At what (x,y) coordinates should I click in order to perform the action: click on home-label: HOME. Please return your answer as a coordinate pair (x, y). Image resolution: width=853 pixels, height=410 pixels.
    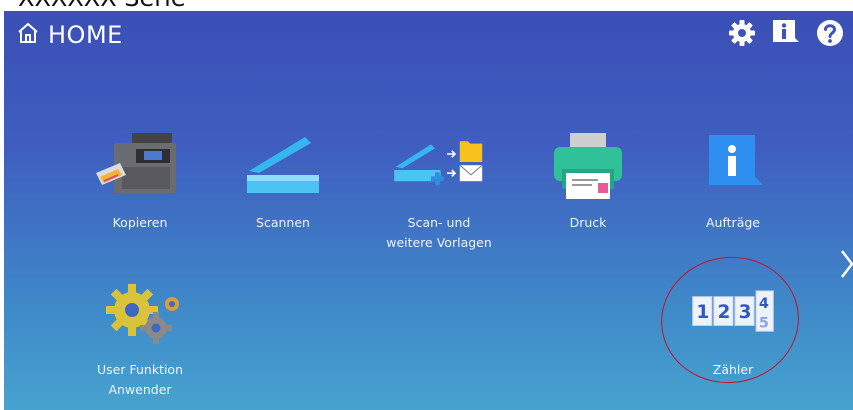
    Looking at the image, I should click on (85, 35).